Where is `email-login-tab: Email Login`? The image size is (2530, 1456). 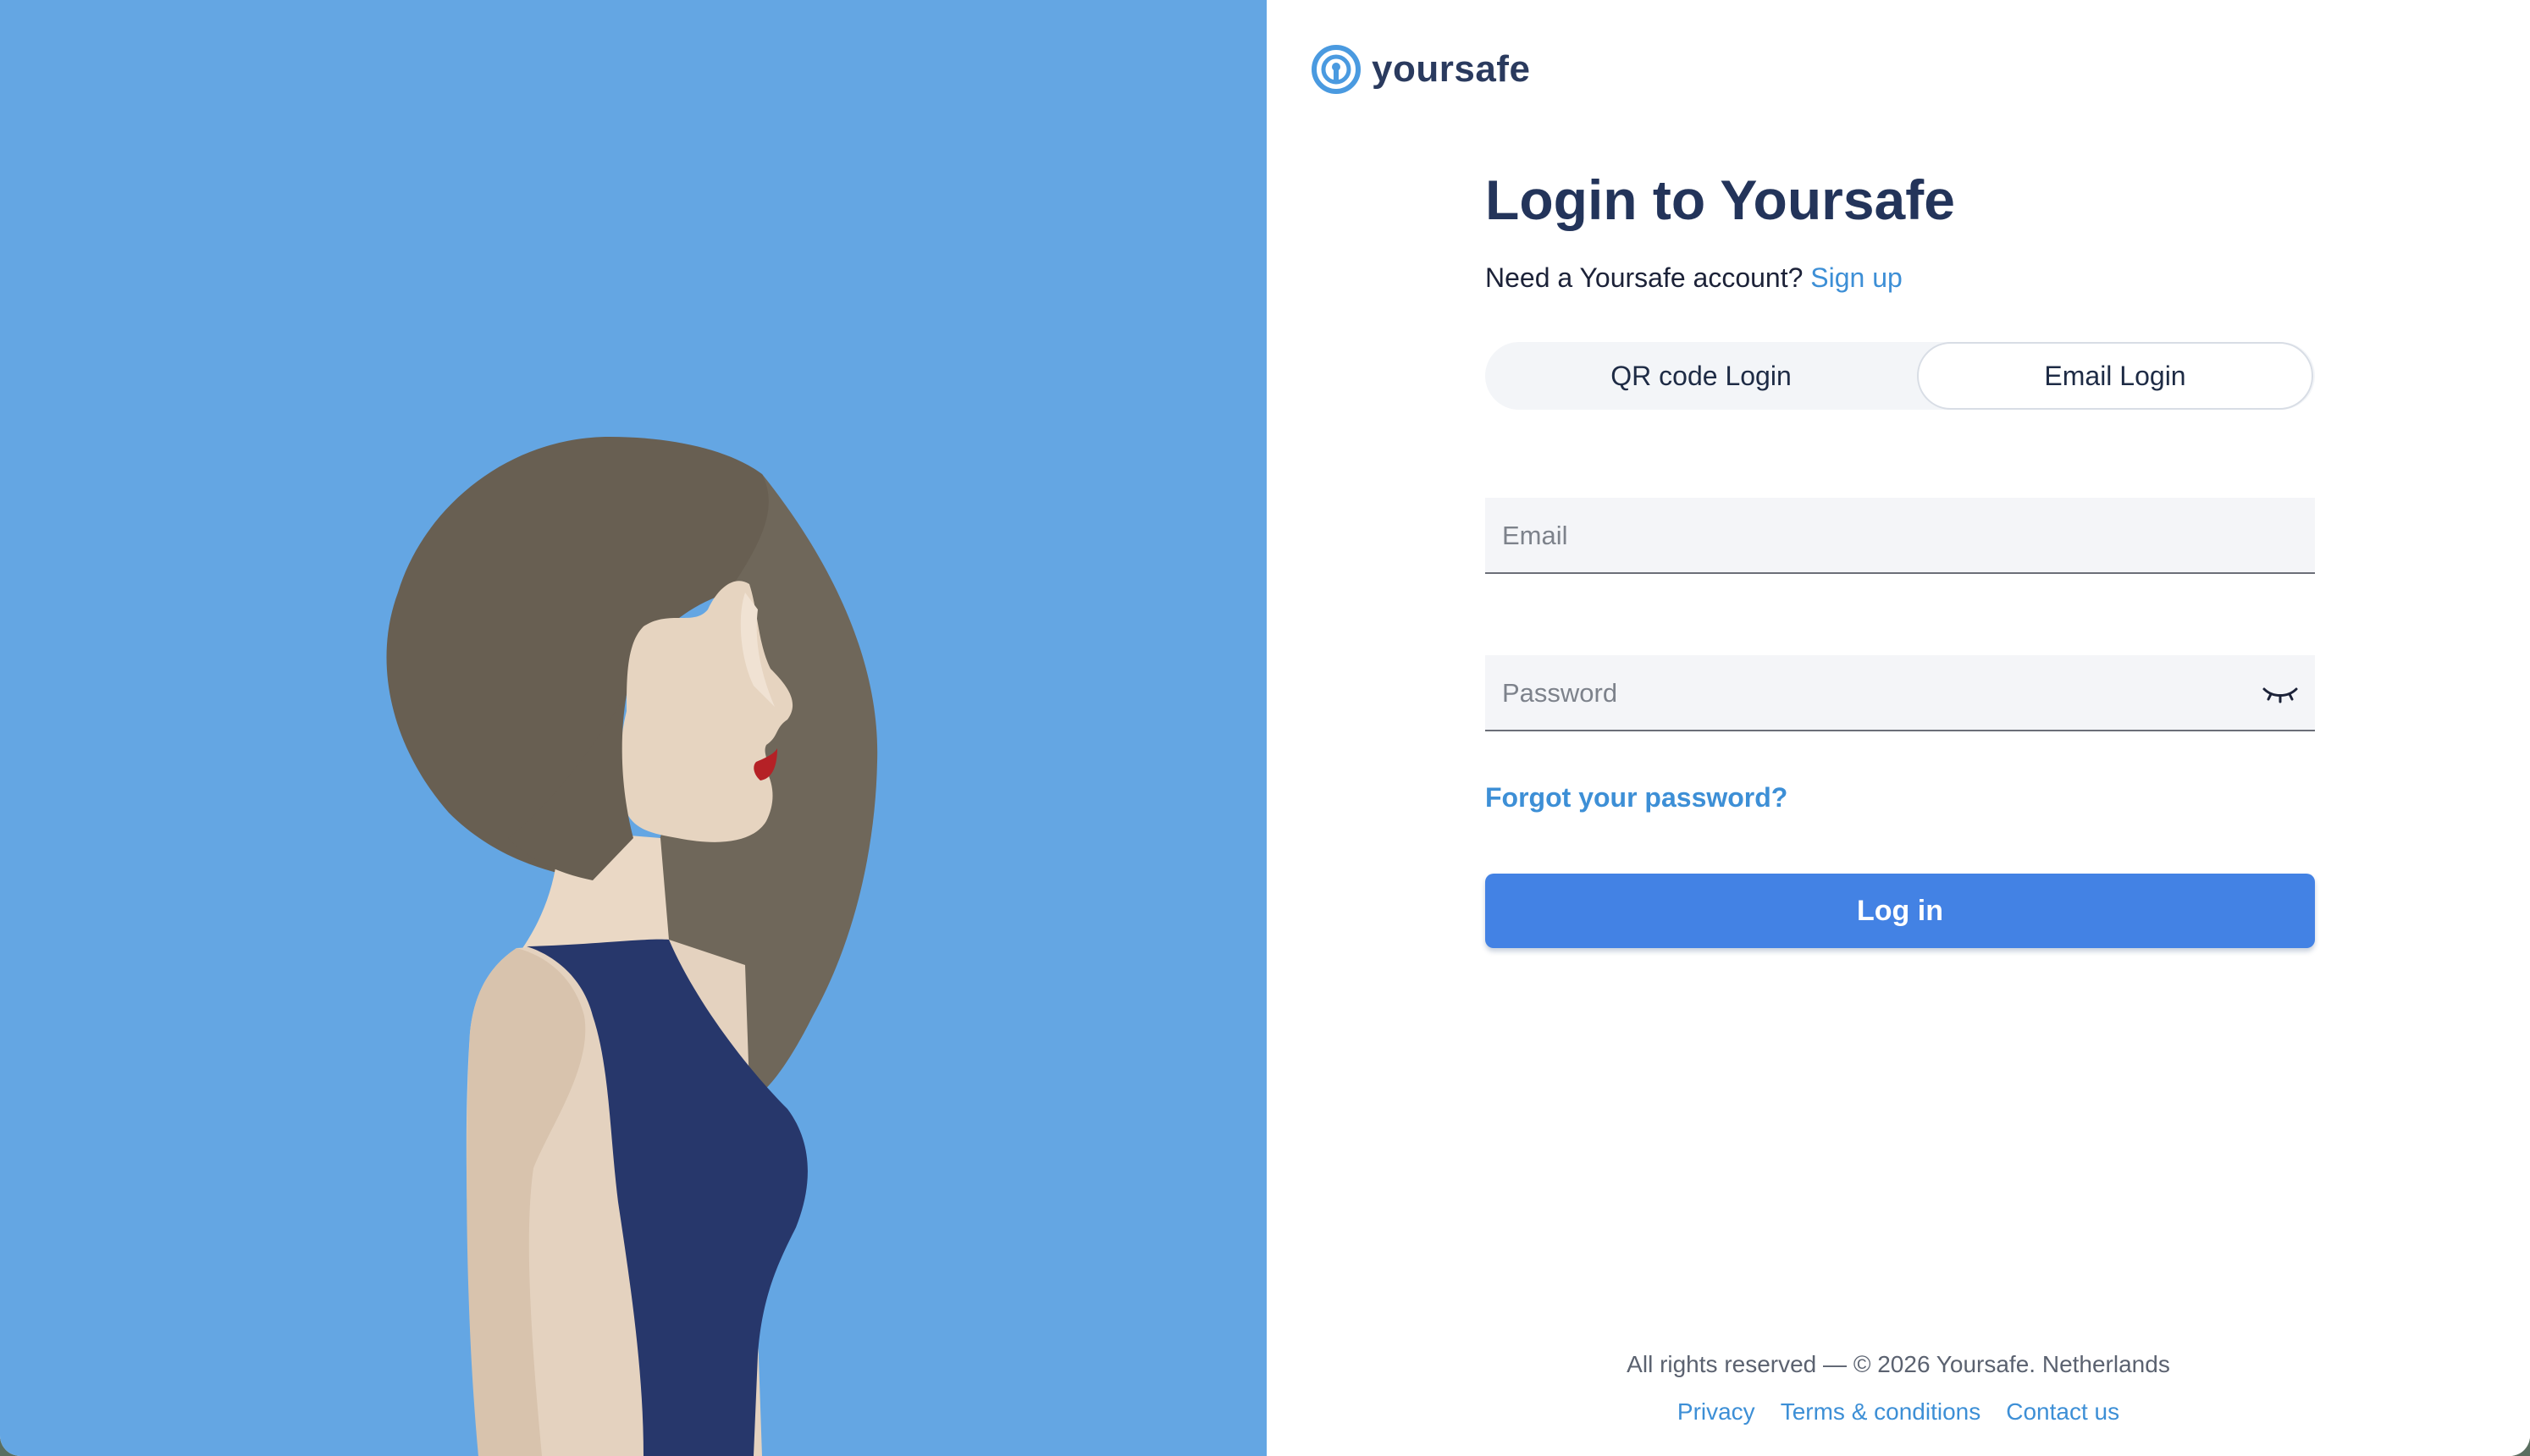 email-login-tab: Email Login is located at coordinates (2115, 376).